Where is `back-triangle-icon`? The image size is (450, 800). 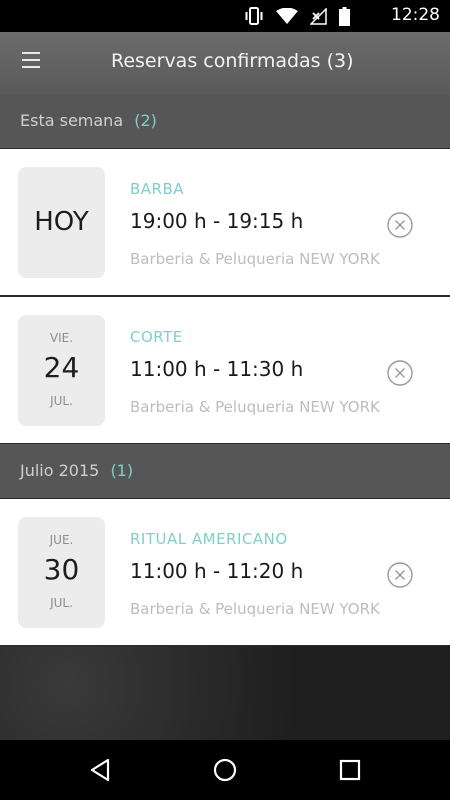
back-triangle-icon is located at coordinates (100, 770).